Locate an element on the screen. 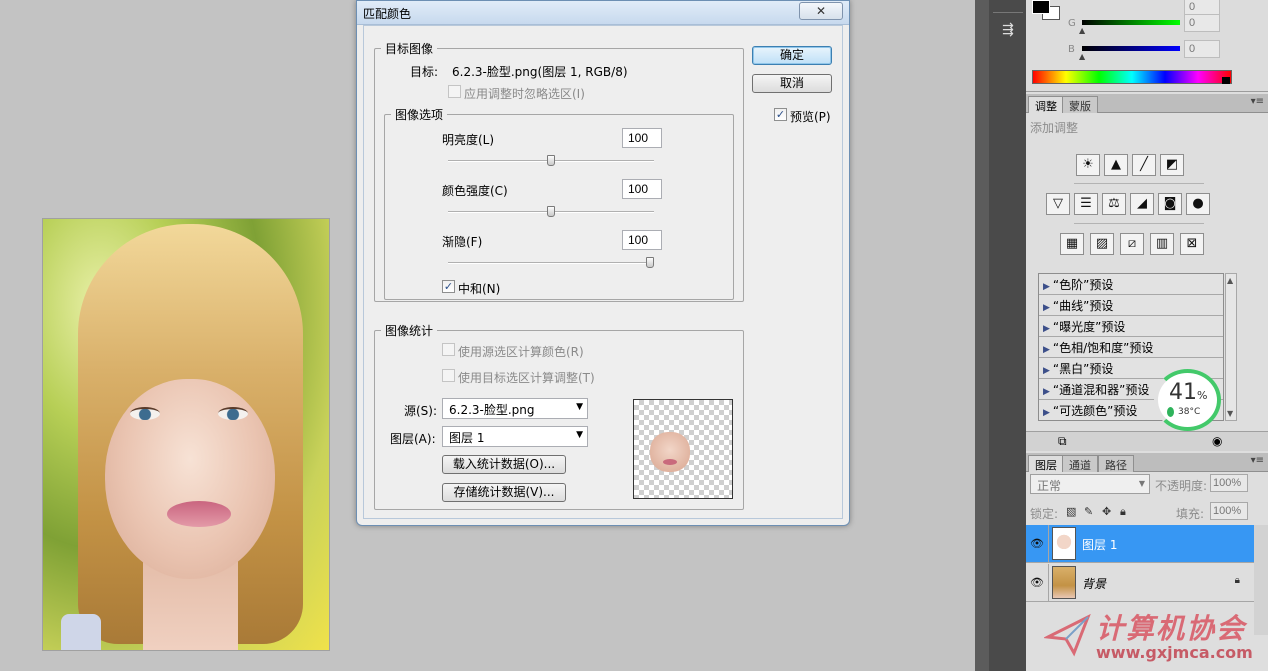 This screenshot has width=1268, height=671. tab-channels: 通道 is located at coordinates (1080, 463).